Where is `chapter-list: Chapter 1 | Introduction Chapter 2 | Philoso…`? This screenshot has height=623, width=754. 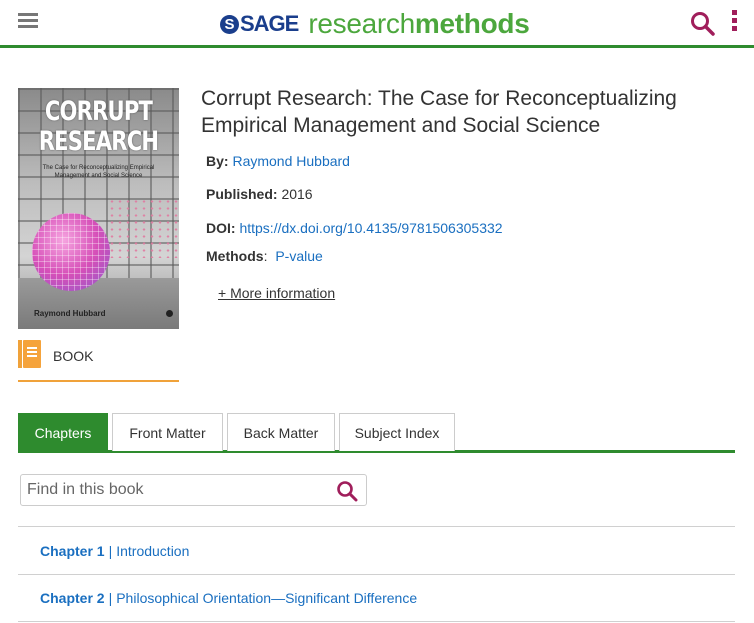
chapter-list: Chapter 1 | Introduction Chapter 2 | Philoso… is located at coordinates (376, 574).